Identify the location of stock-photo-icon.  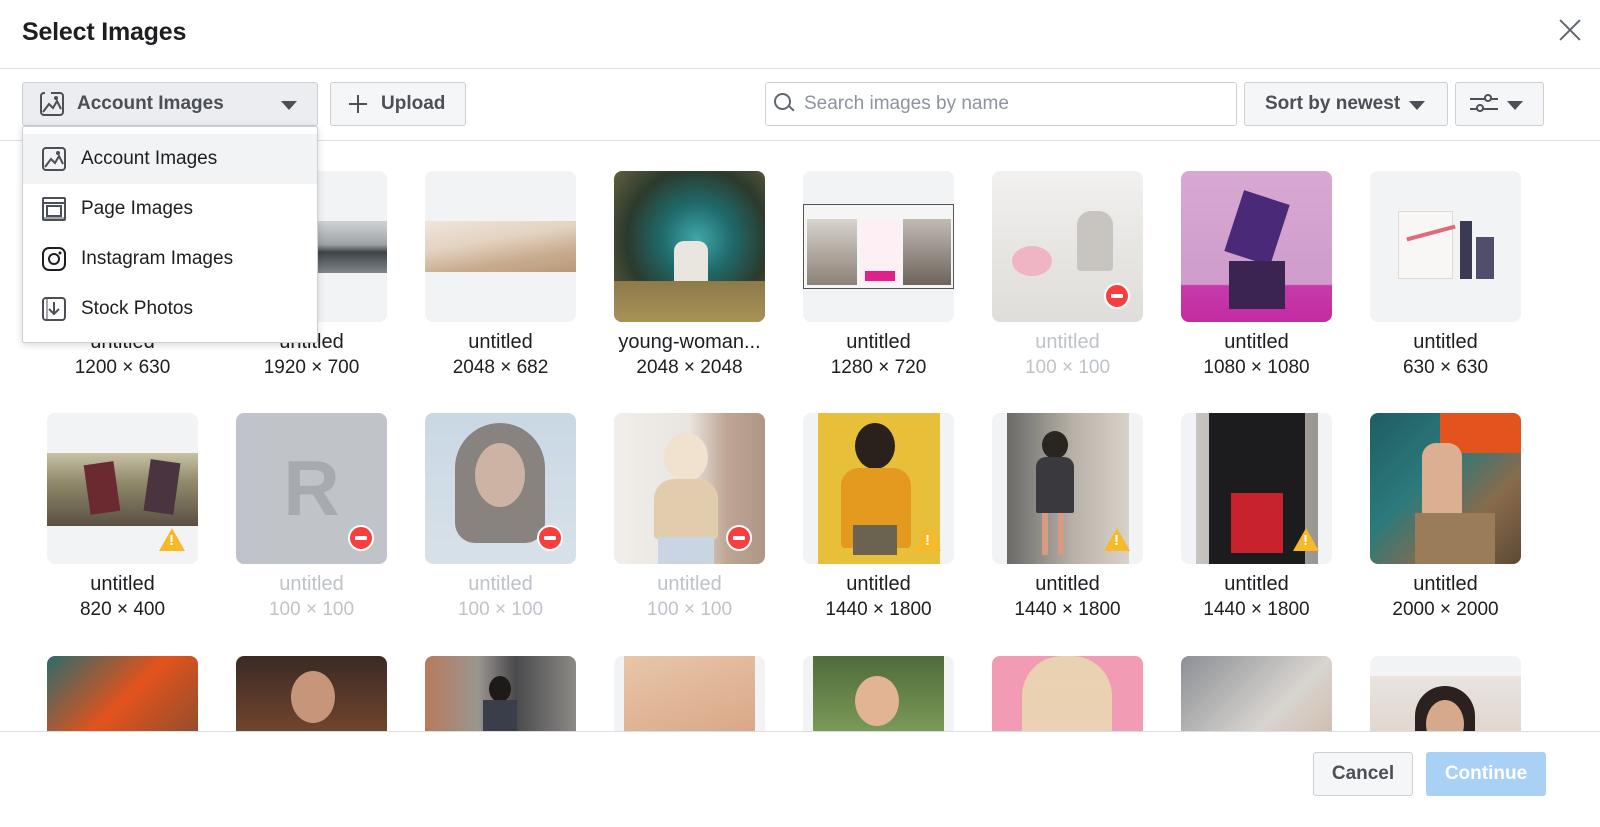
(54, 309).